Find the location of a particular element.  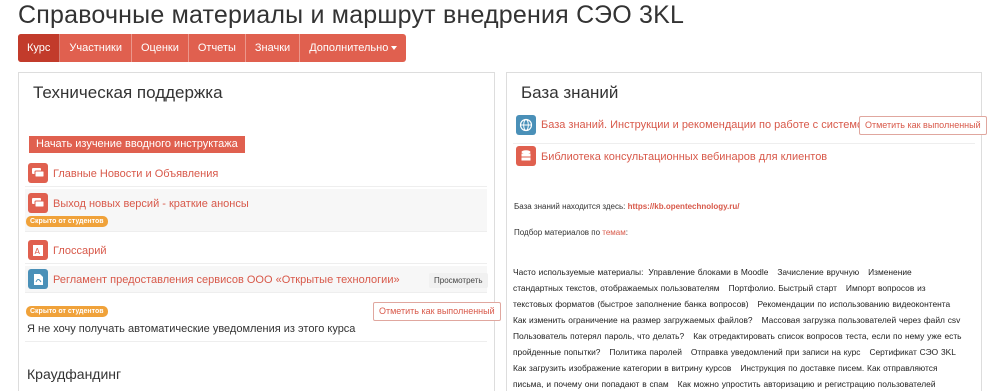

tab-reports: Отчеты is located at coordinates (217, 48).